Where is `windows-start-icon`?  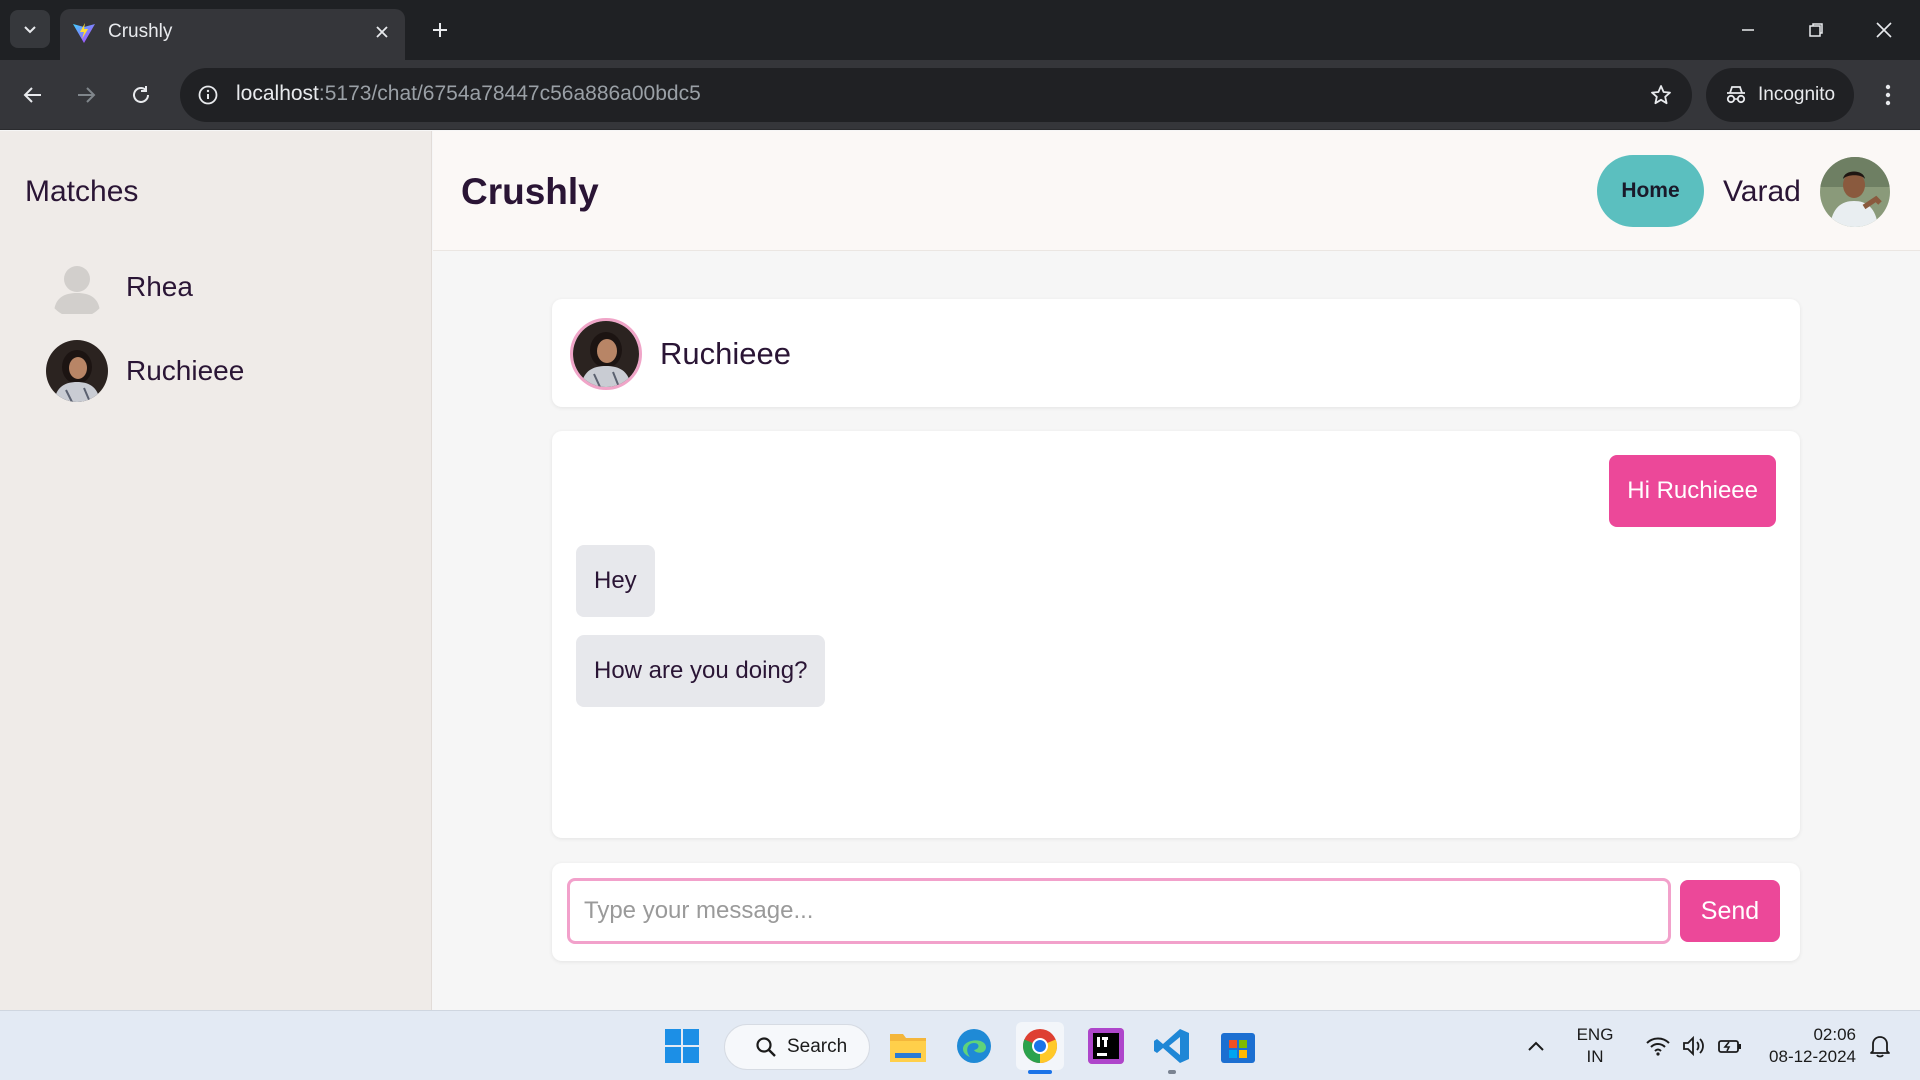 windows-start-icon is located at coordinates (682, 1046).